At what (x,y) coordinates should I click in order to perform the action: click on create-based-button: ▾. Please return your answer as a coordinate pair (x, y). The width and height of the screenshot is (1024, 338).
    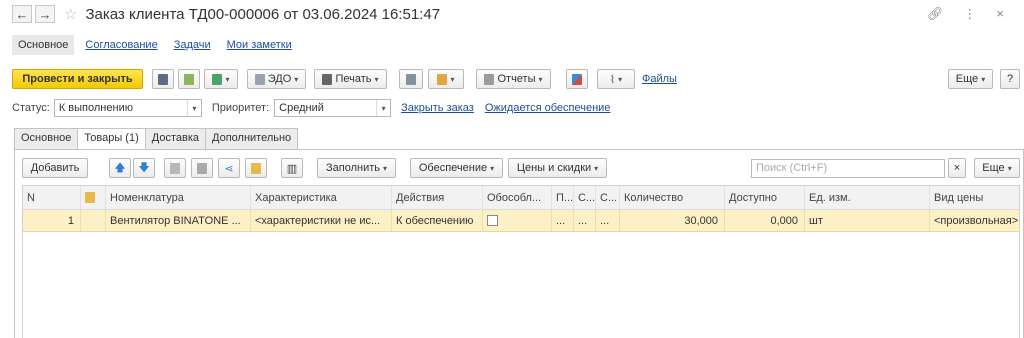
    Looking at the image, I should click on (221, 79).